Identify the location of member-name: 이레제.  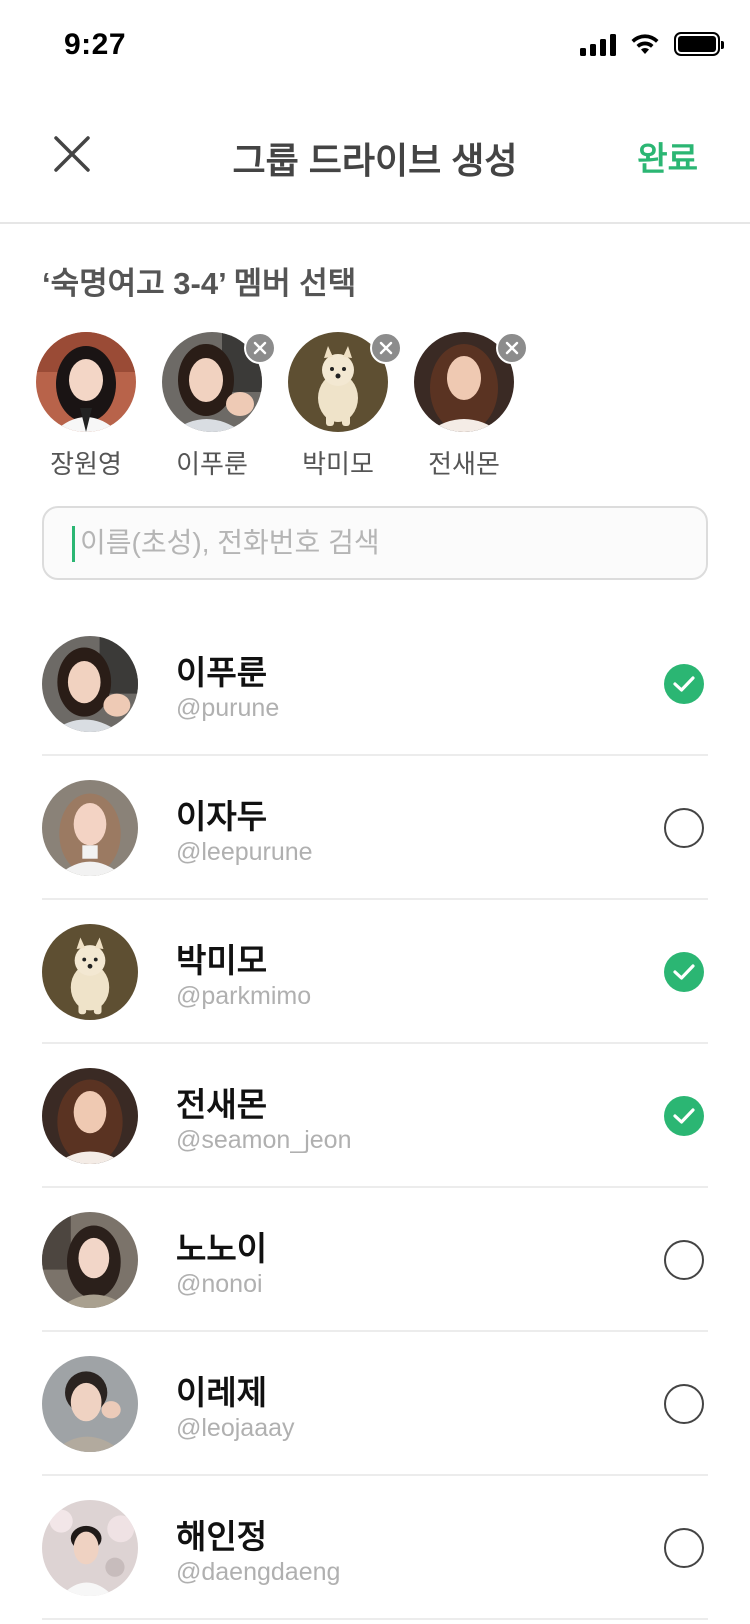
(222, 1392).